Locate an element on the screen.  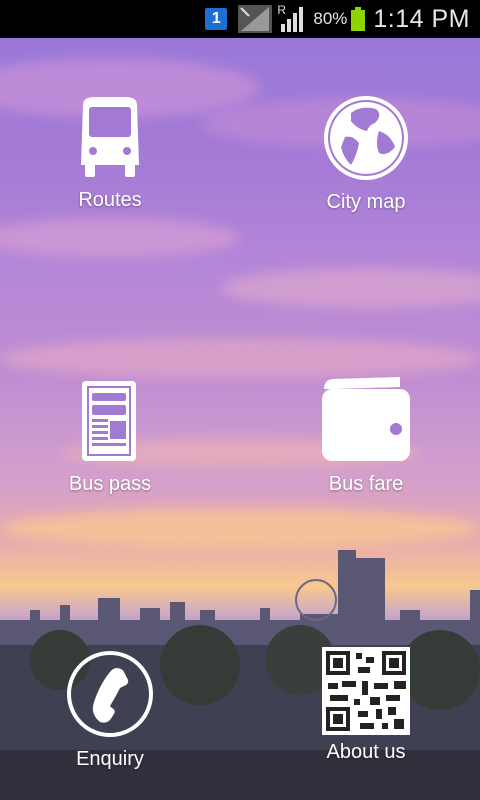
bus-fare-label: Bus fare is located at coordinates (366, 484).